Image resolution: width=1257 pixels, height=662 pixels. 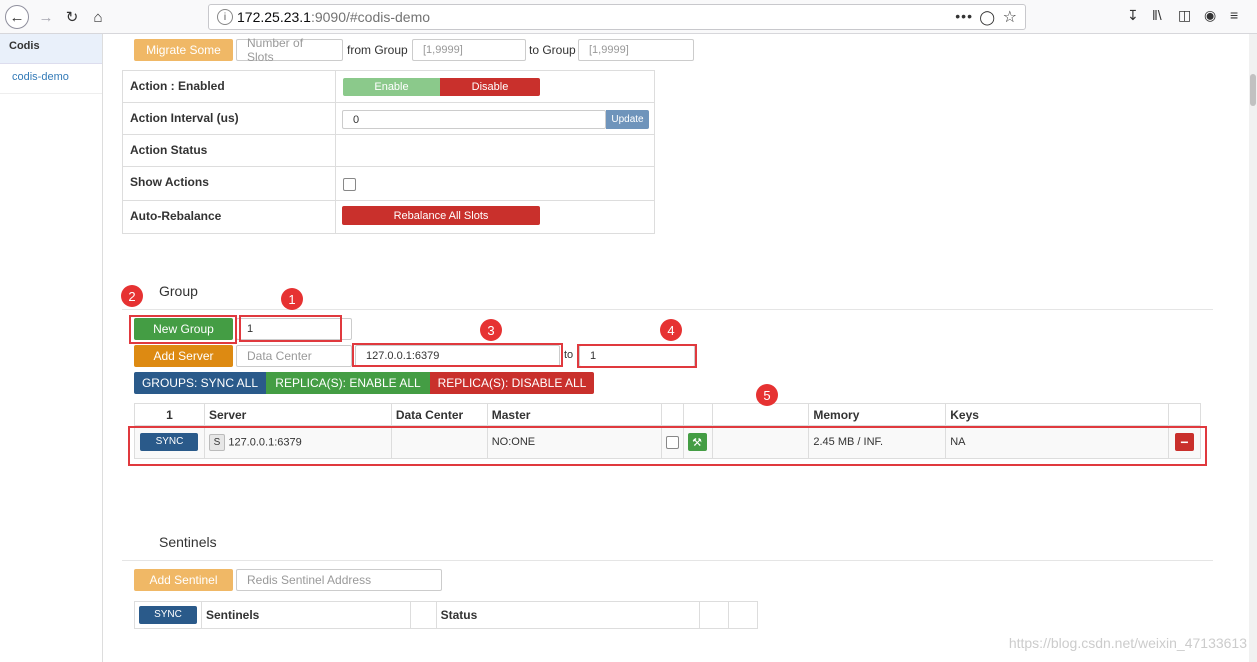 I want to click on url-path: :9090/#codis-demo, so click(x=370, y=17).